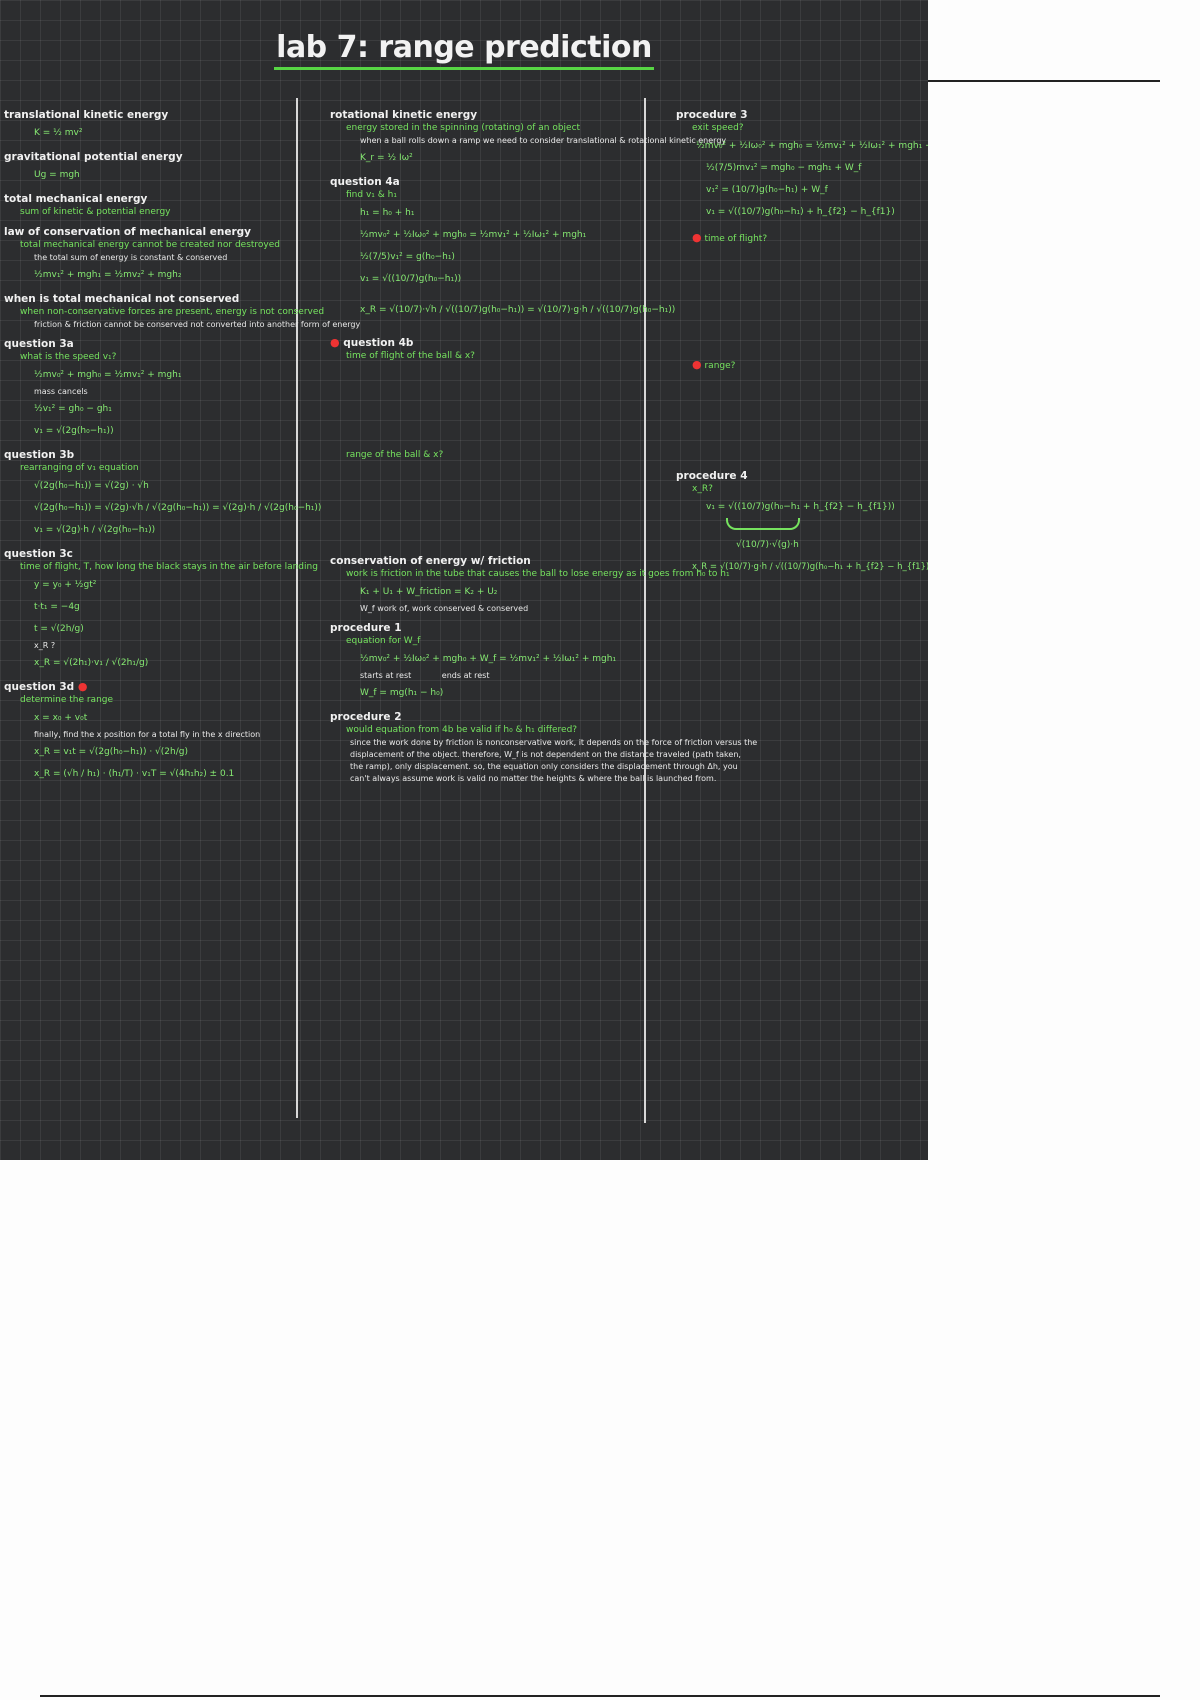  What do you see at coordinates (800, 365) in the screenshot?
I see `note: ● range?` at bounding box center [800, 365].